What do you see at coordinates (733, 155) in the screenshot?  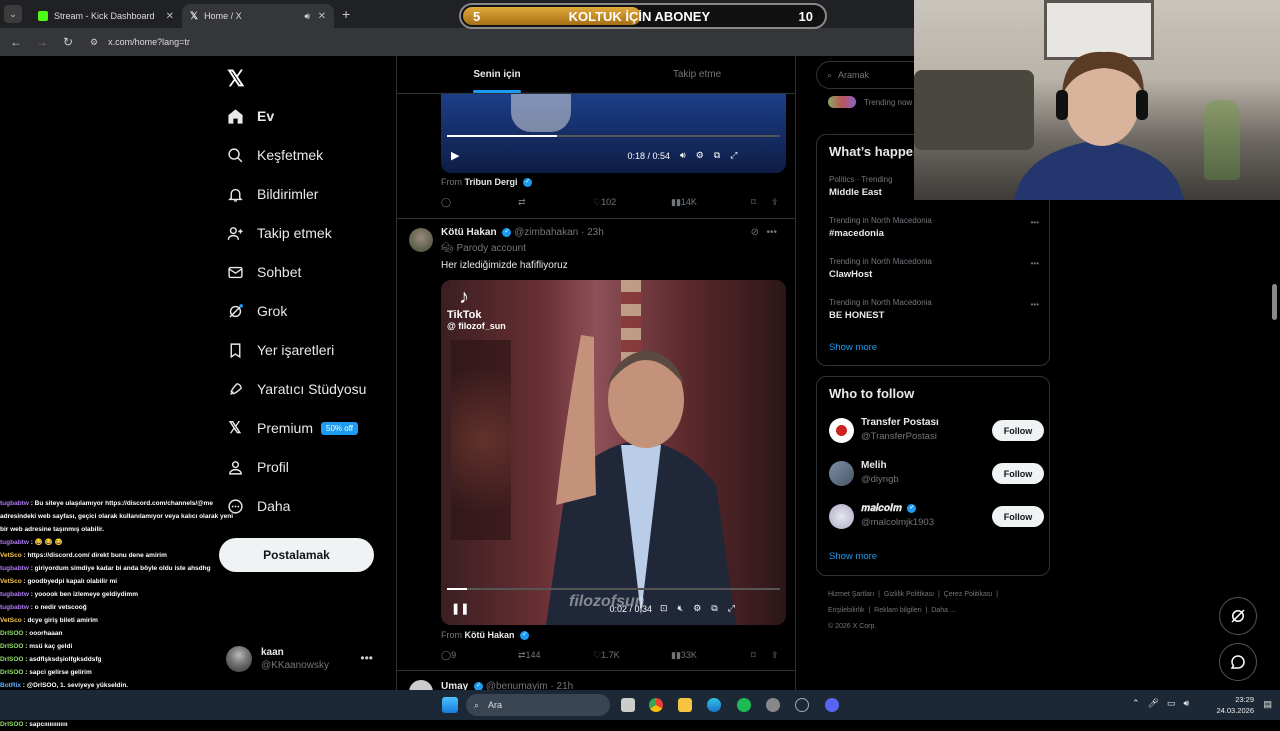 I see `fullscreen-icon: ⤢` at bounding box center [733, 155].